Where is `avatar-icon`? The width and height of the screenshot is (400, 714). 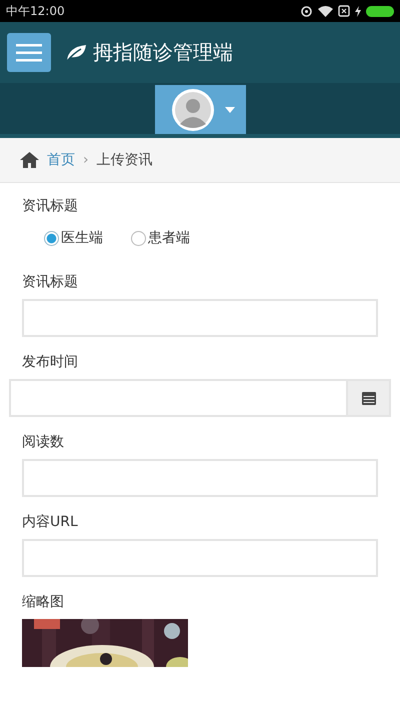 avatar-icon is located at coordinates (193, 110).